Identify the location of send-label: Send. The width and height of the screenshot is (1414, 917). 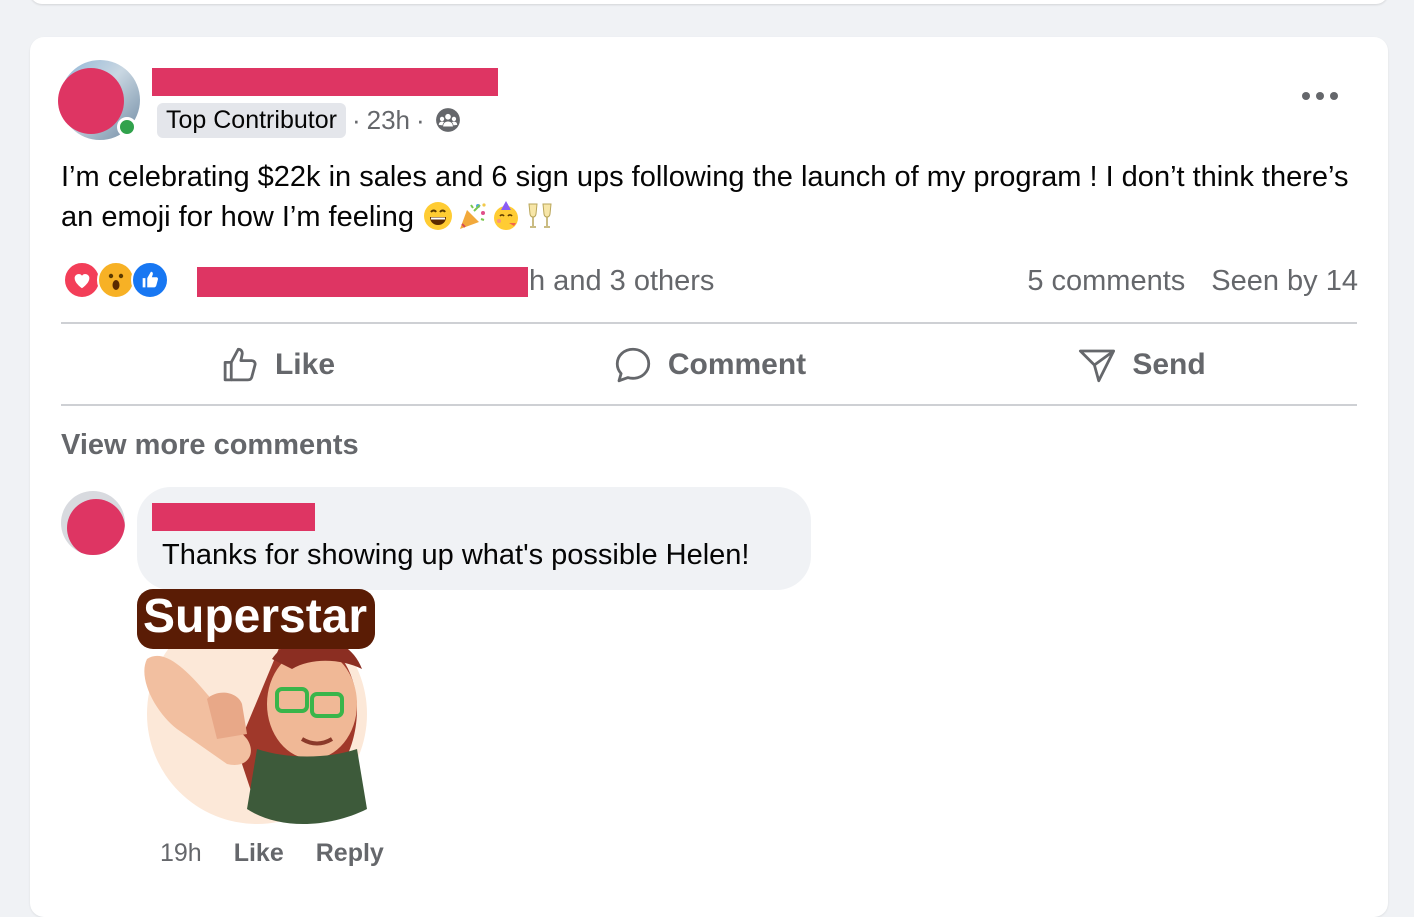
(1169, 364).